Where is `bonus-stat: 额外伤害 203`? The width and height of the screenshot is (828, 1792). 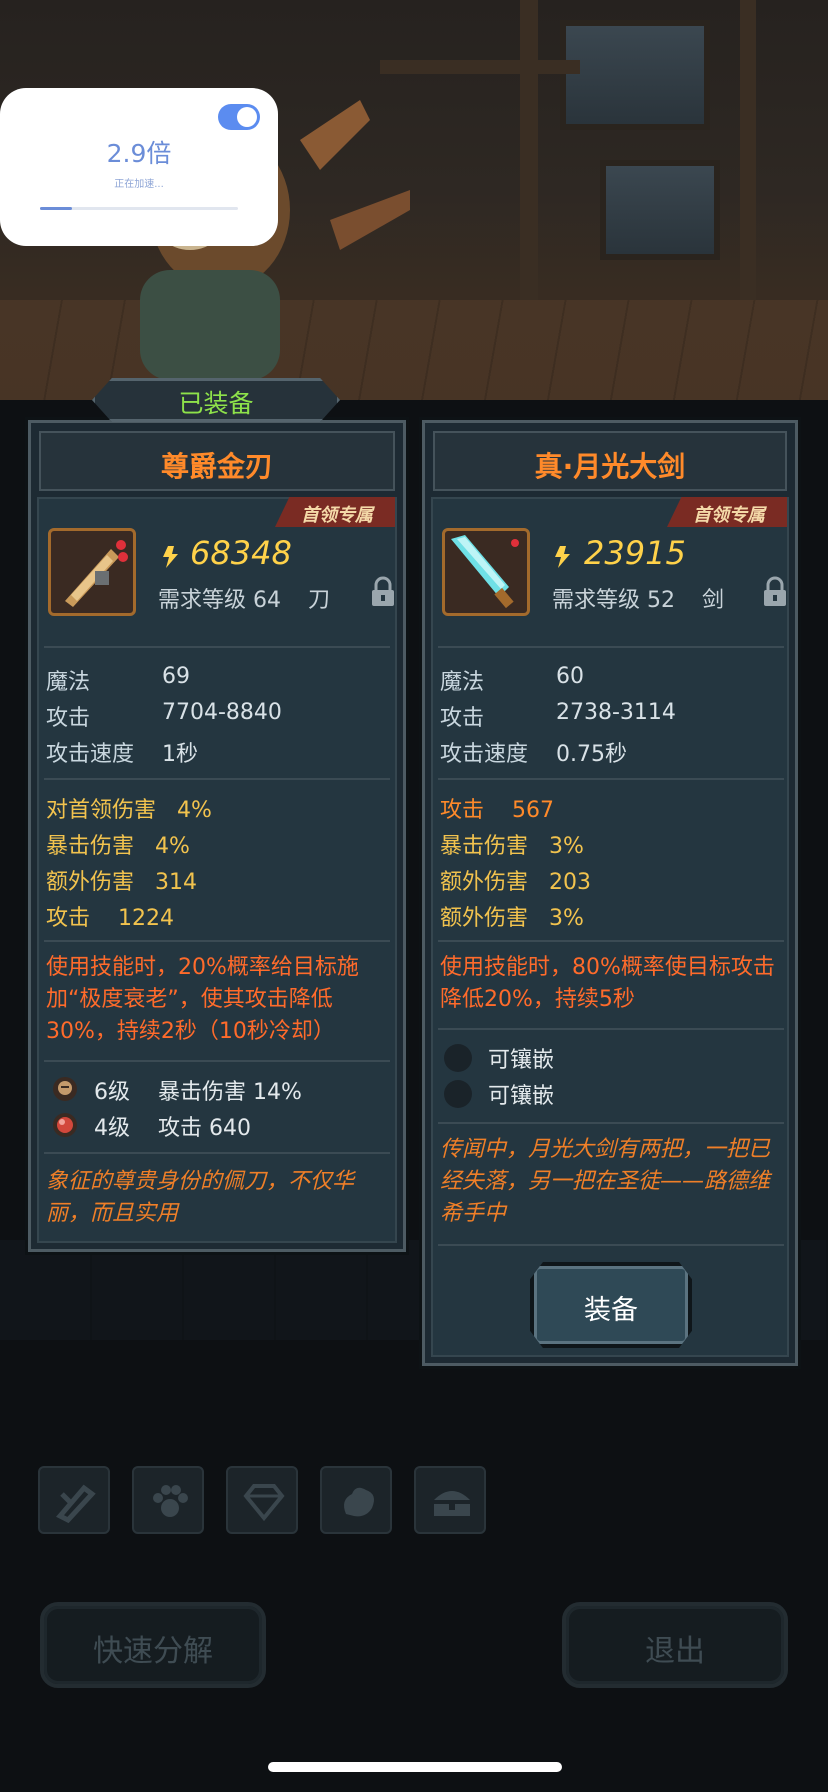 bonus-stat: 额外伤害 203 is located at coordinates (515, 882).